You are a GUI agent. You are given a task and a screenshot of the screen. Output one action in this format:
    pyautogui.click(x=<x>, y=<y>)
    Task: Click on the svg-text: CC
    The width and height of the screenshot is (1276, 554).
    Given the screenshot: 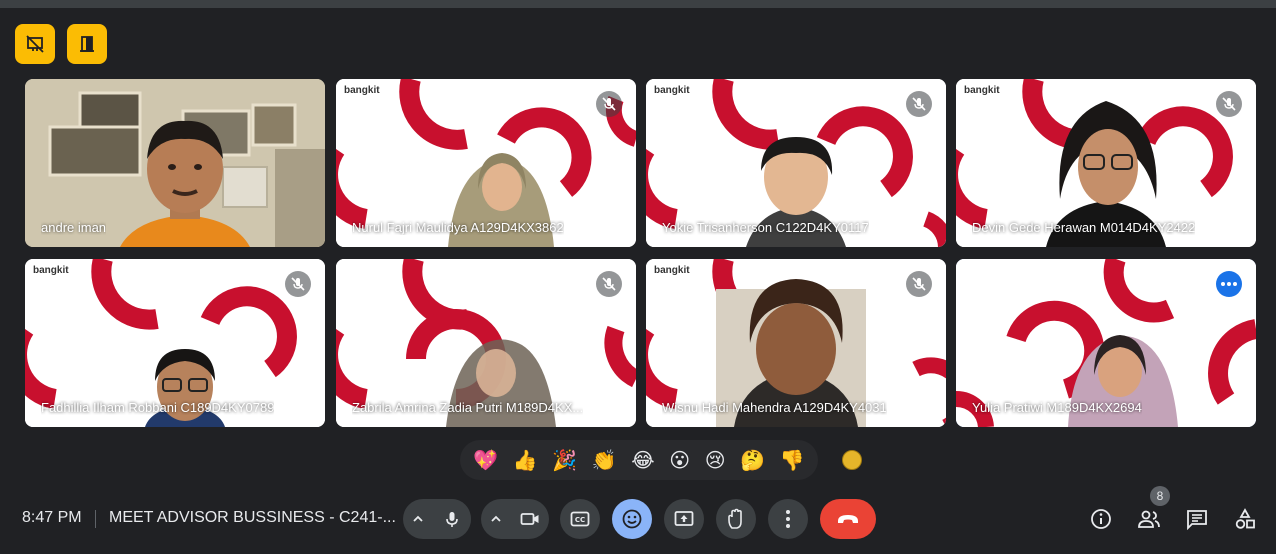 What is the action you would take?
    pyautogui.click(x=580, y=520)
    